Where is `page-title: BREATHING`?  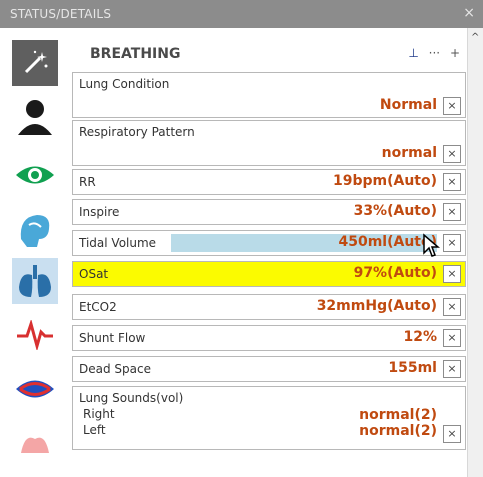
page-title: BREATHING is located at coordinates (135, 54).